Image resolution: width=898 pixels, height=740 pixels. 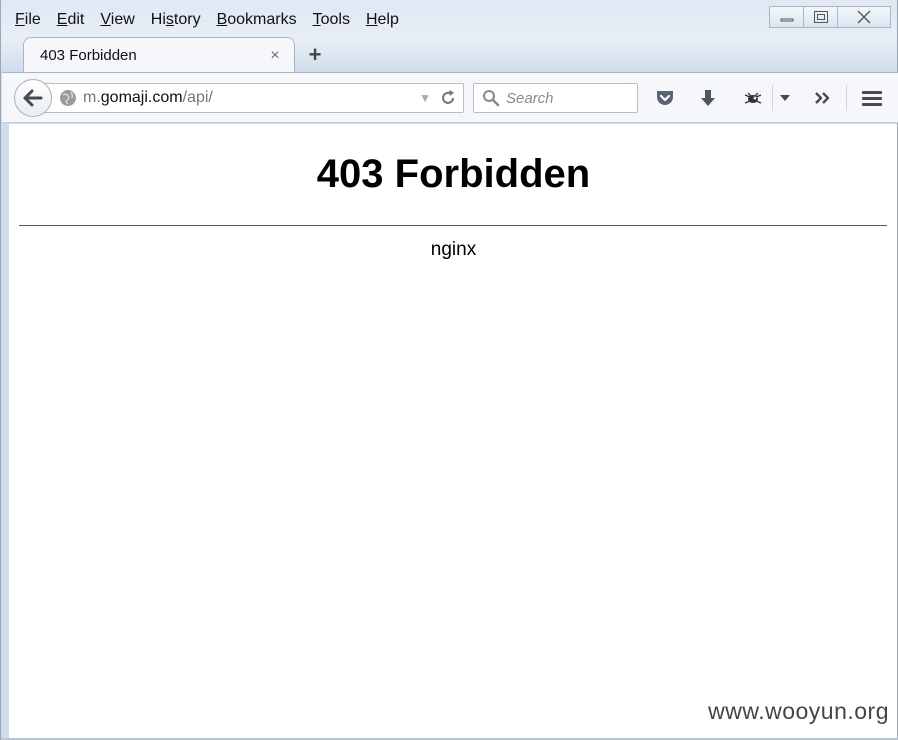 What do you see at coordinates (786, 20) in the screenshot?
I see `minimize-icon` at bounding box center [786, 20].